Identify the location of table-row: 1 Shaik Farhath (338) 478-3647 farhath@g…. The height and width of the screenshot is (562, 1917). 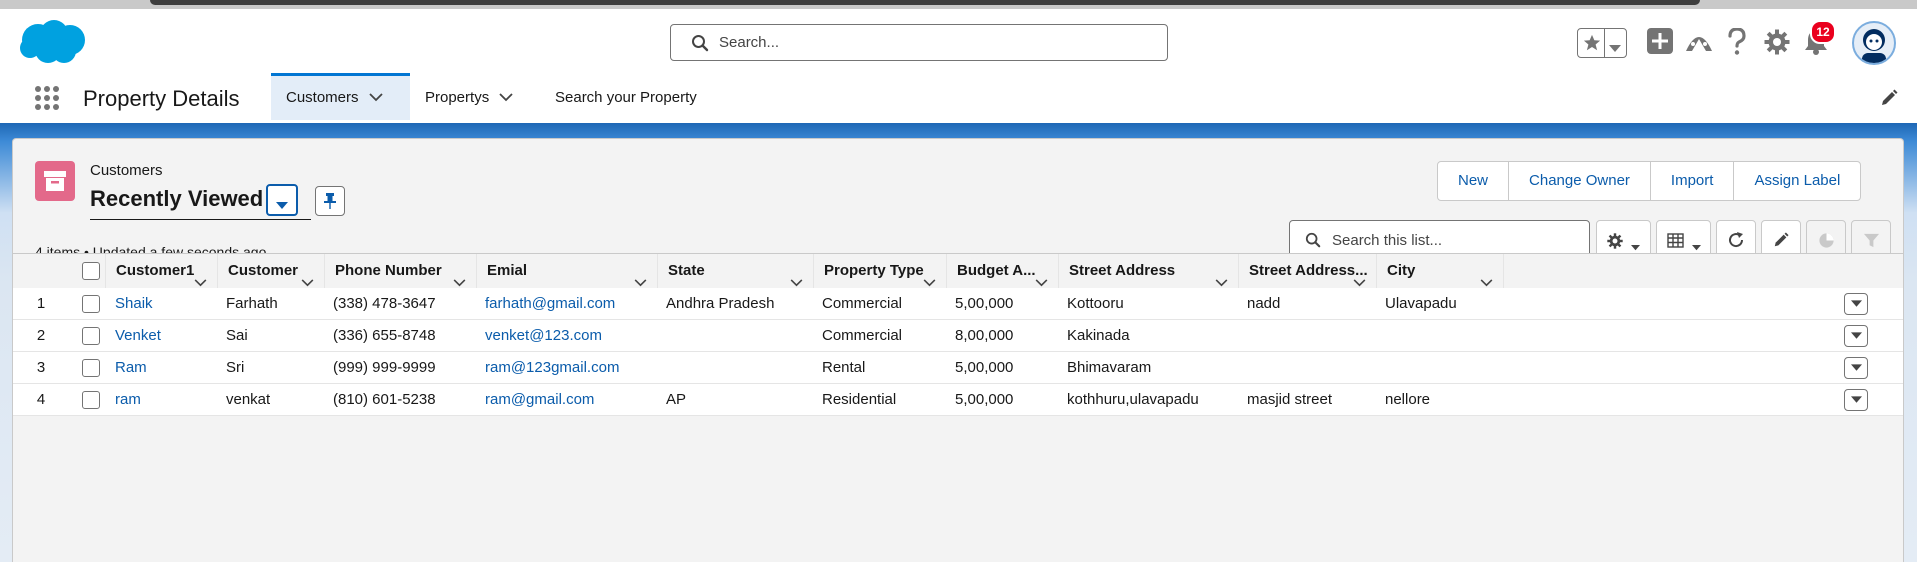
(958, 304).